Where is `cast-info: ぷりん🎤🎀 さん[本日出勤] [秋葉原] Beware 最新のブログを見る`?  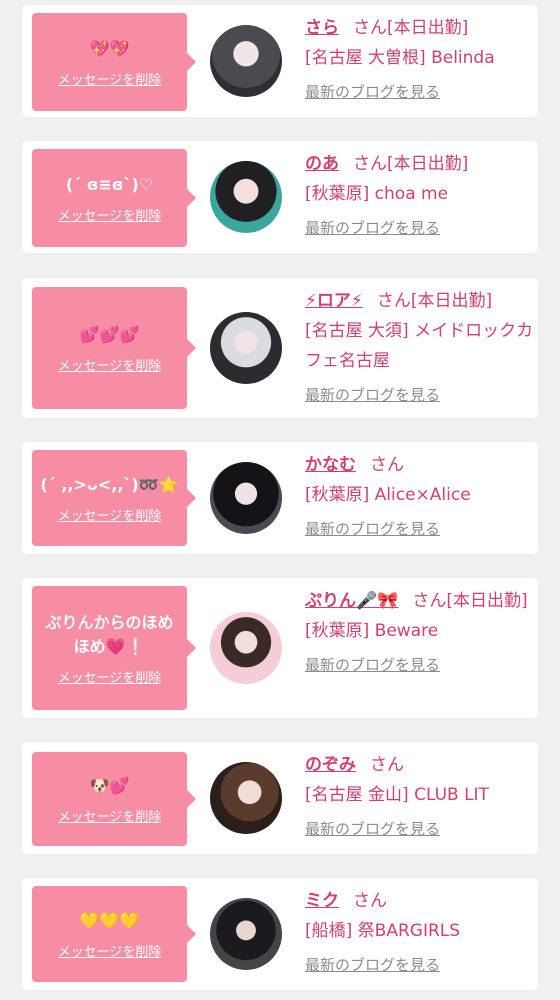
cast-info: ぷりん🎤🎀 さん[本日出勤] [秋葉原] Beware 最新のブログを見る is located at coordinates (420, 630).